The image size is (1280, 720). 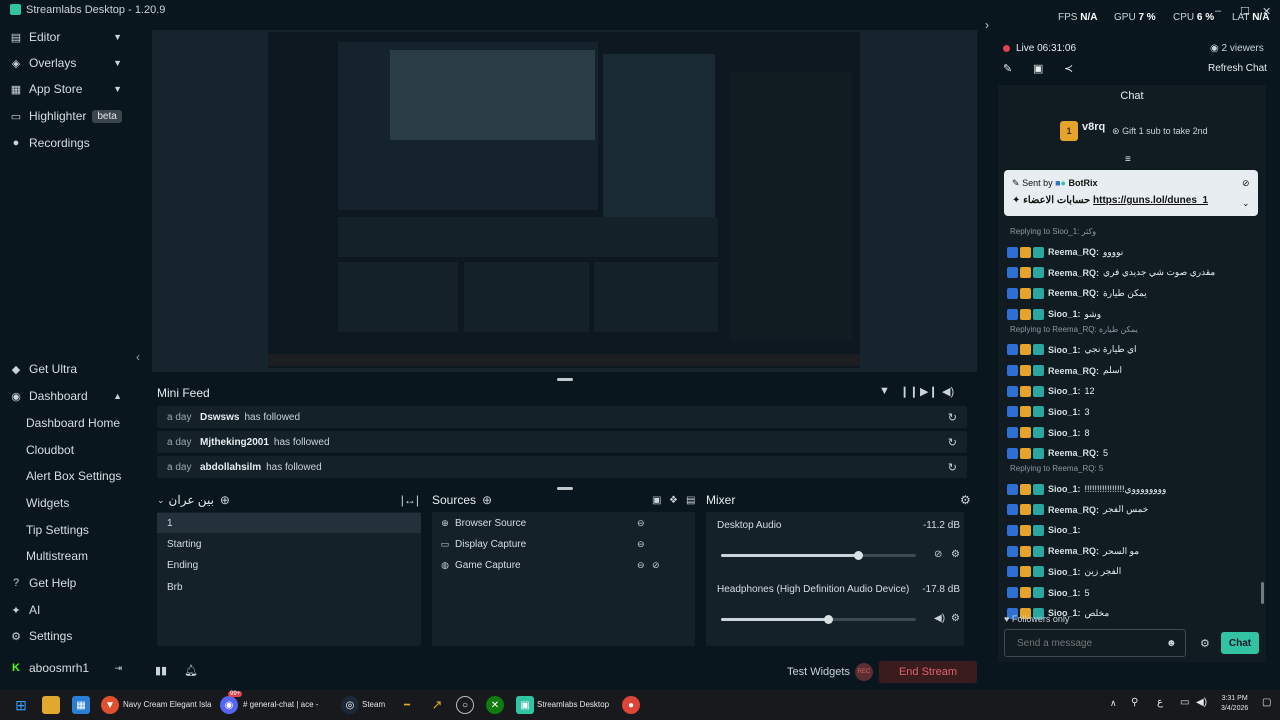 What do you see at coordinates (495, 705) in the screenshot?
I see `xbox-icon: ✕` at bounding box center [495, 705].